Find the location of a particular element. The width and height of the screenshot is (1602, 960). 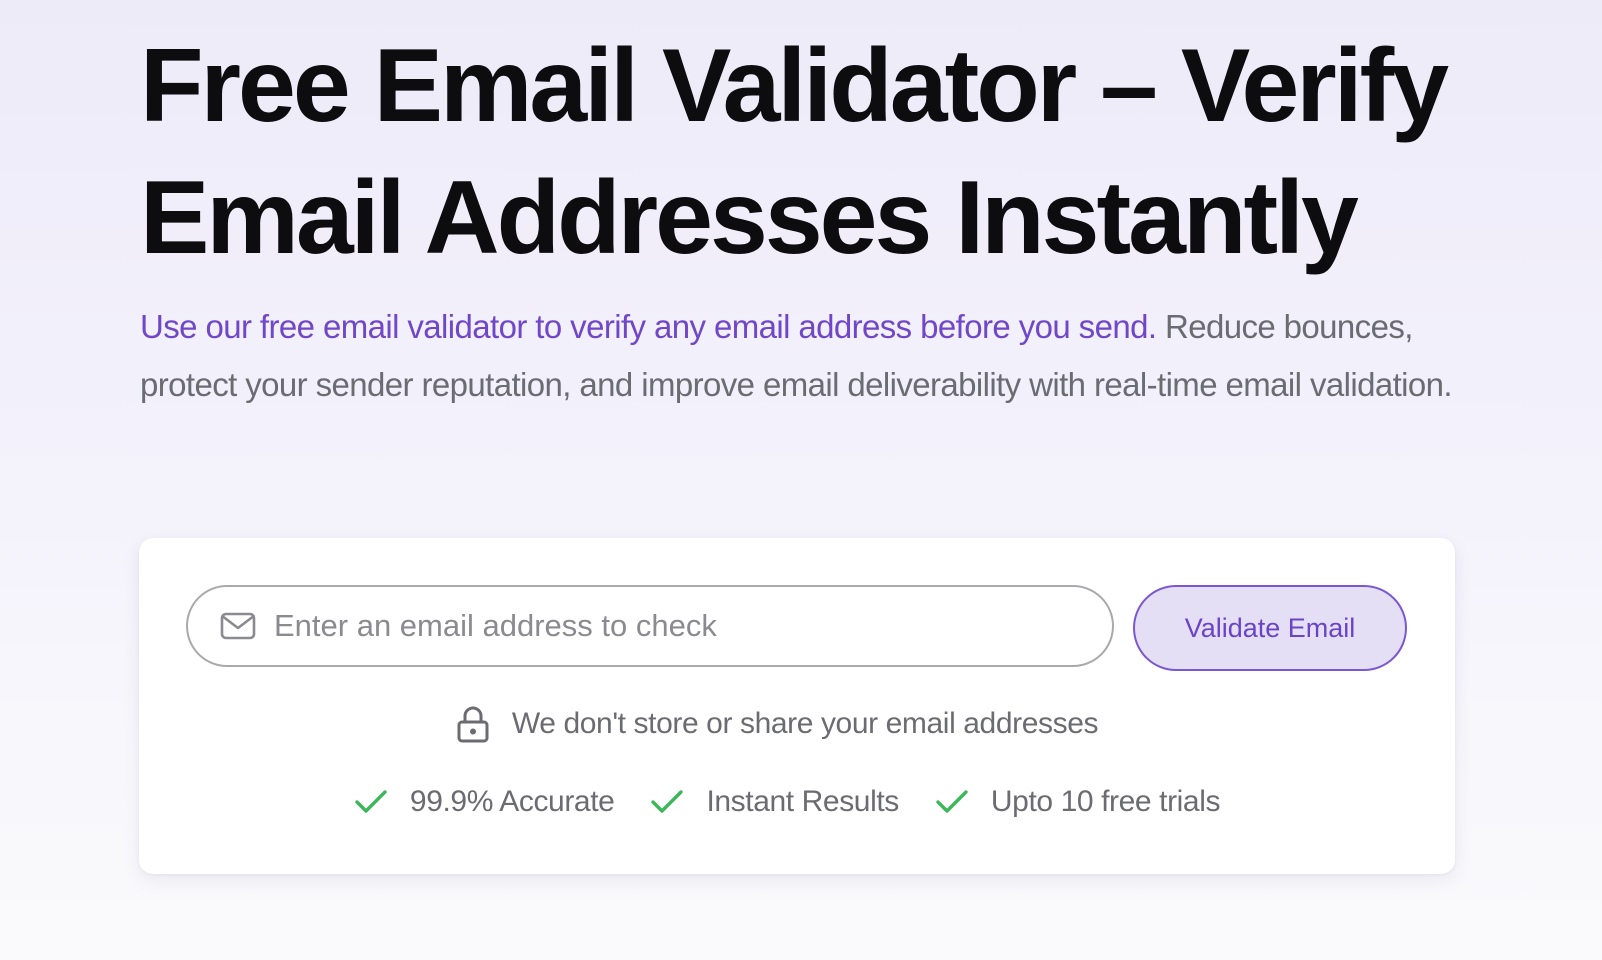

email-input-container is located at coordinates (650, 626).